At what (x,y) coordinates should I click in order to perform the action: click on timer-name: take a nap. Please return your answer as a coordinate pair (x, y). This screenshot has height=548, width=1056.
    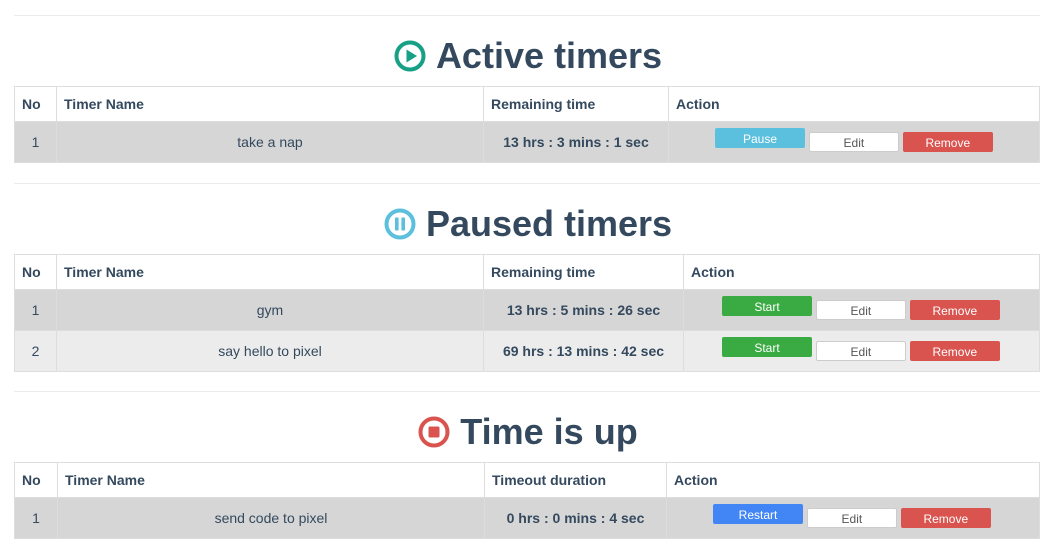
    Looking at the image, I should click on (270, 142).